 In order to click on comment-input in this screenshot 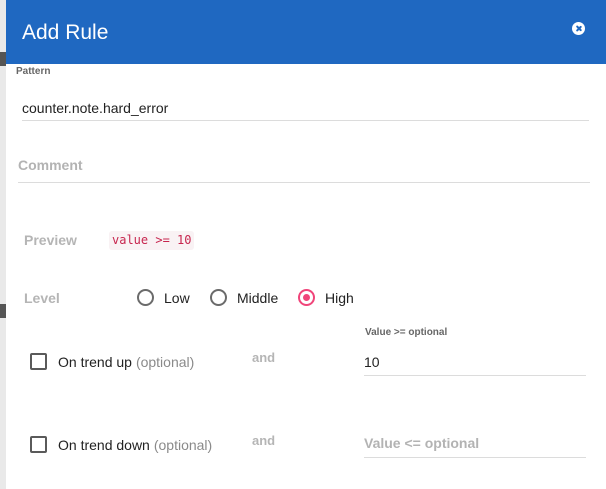, I will do `click(304, 165)`.